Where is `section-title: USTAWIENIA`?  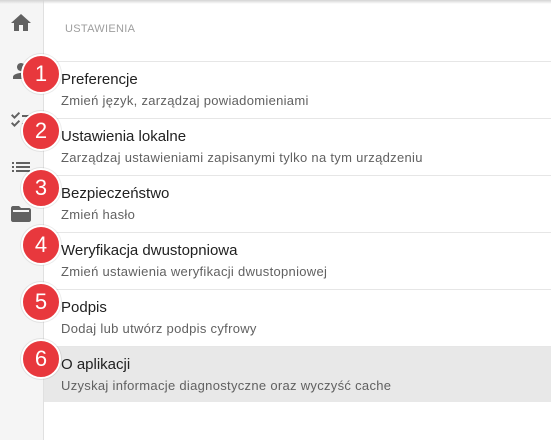 section-title: USTAWIENIA is located at coordinates (100, 29).